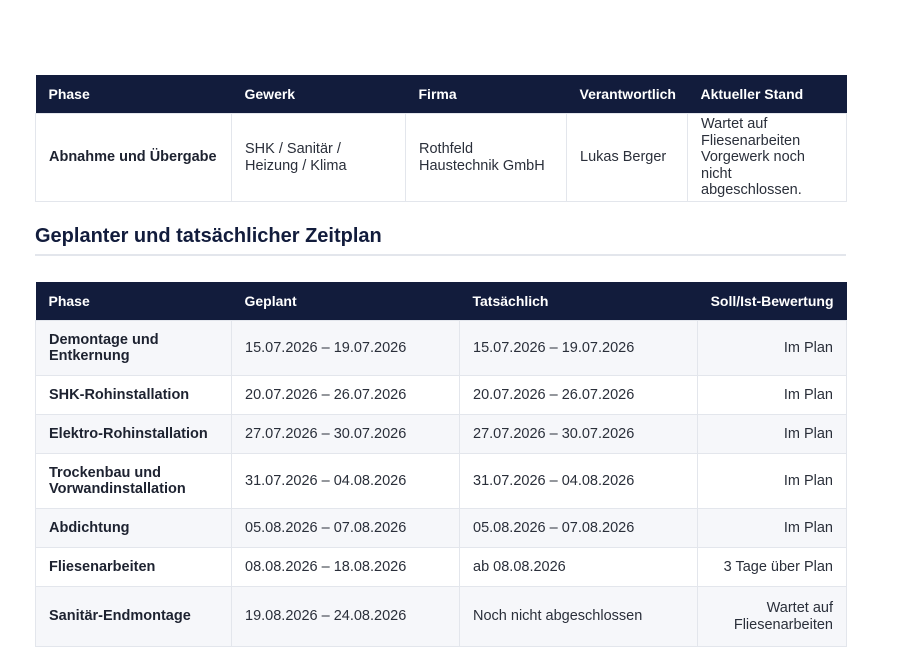 The image size is (900, 647). What do you see at coordinates (133, 157) in the screenshot?
I see `cell-phase: Abnahme und Übergabe` at bounding box center [133, 157].